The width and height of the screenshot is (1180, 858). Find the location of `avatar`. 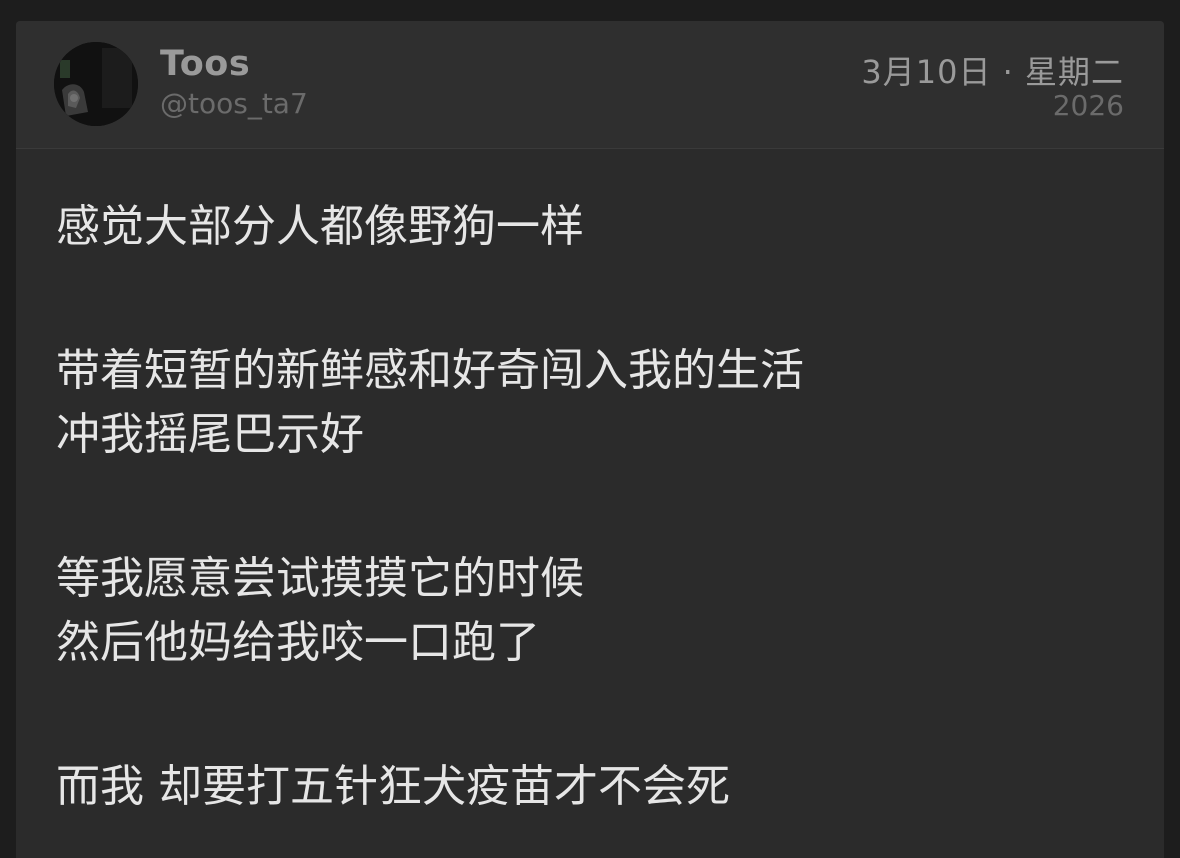

avatar is located at coordinates (96, 84).